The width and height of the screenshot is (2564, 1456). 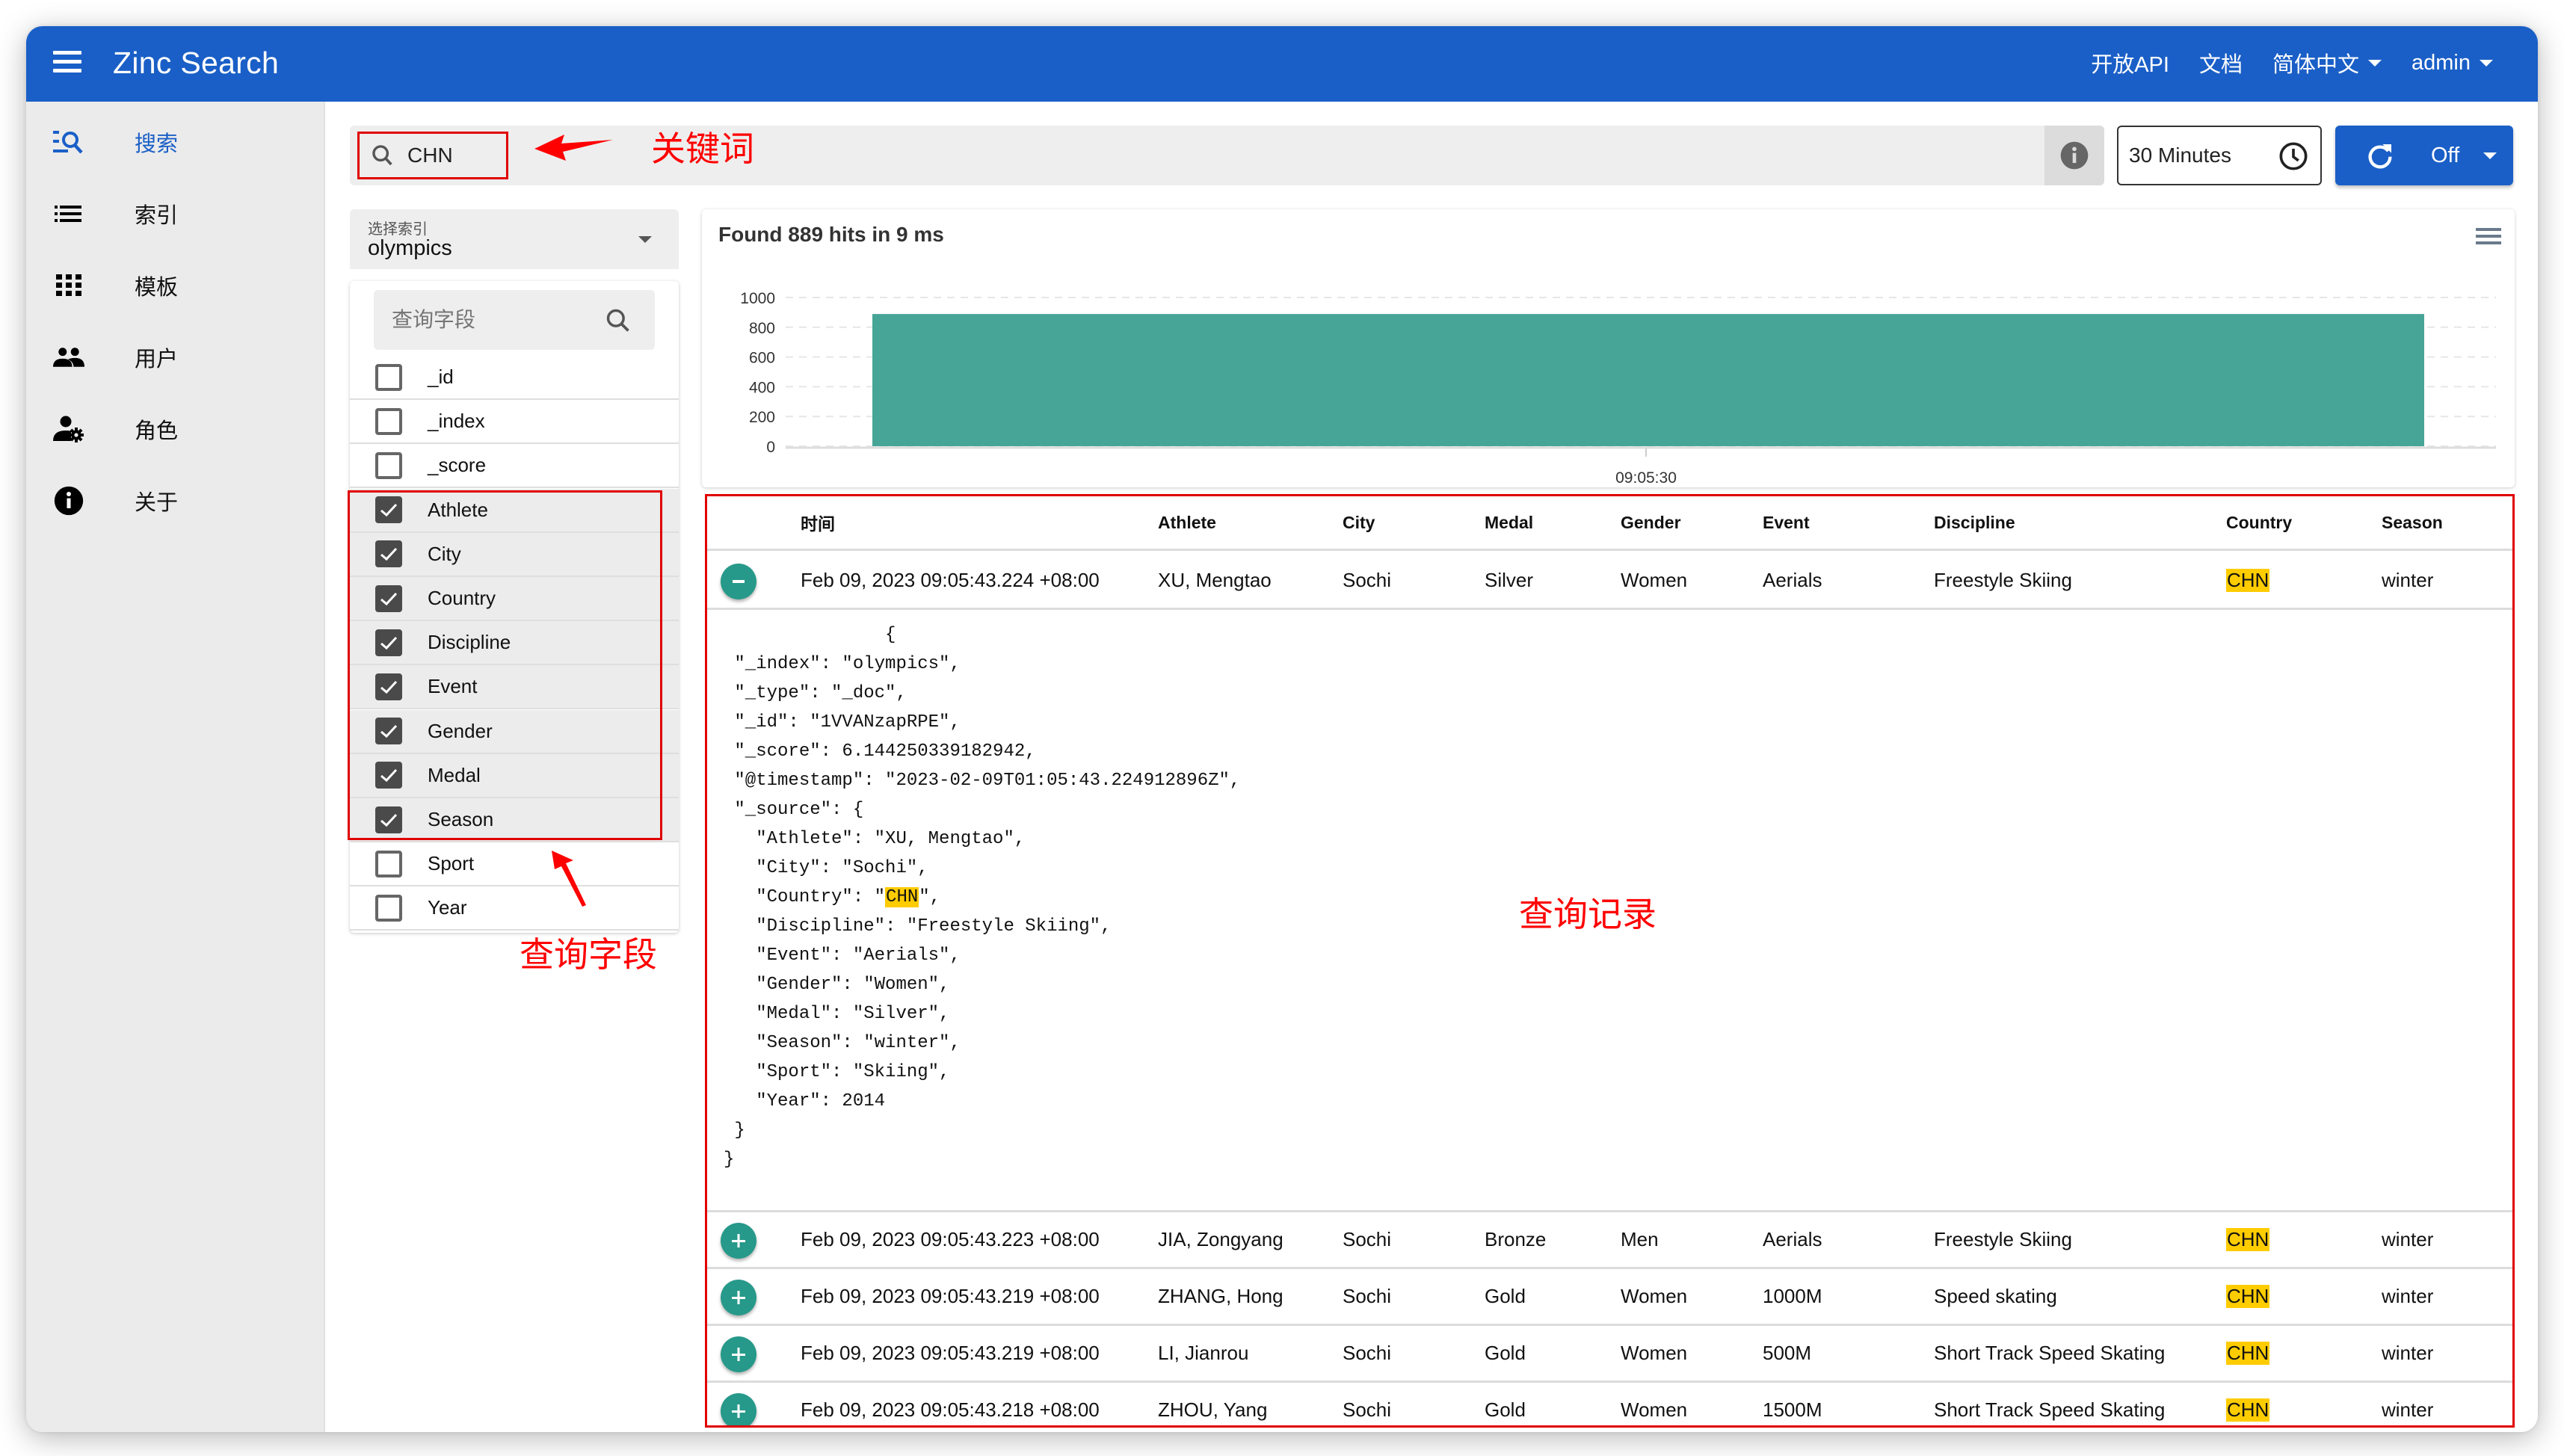 I want to click on json-line: "Country": "CHN",, so click(x=833, y=897).